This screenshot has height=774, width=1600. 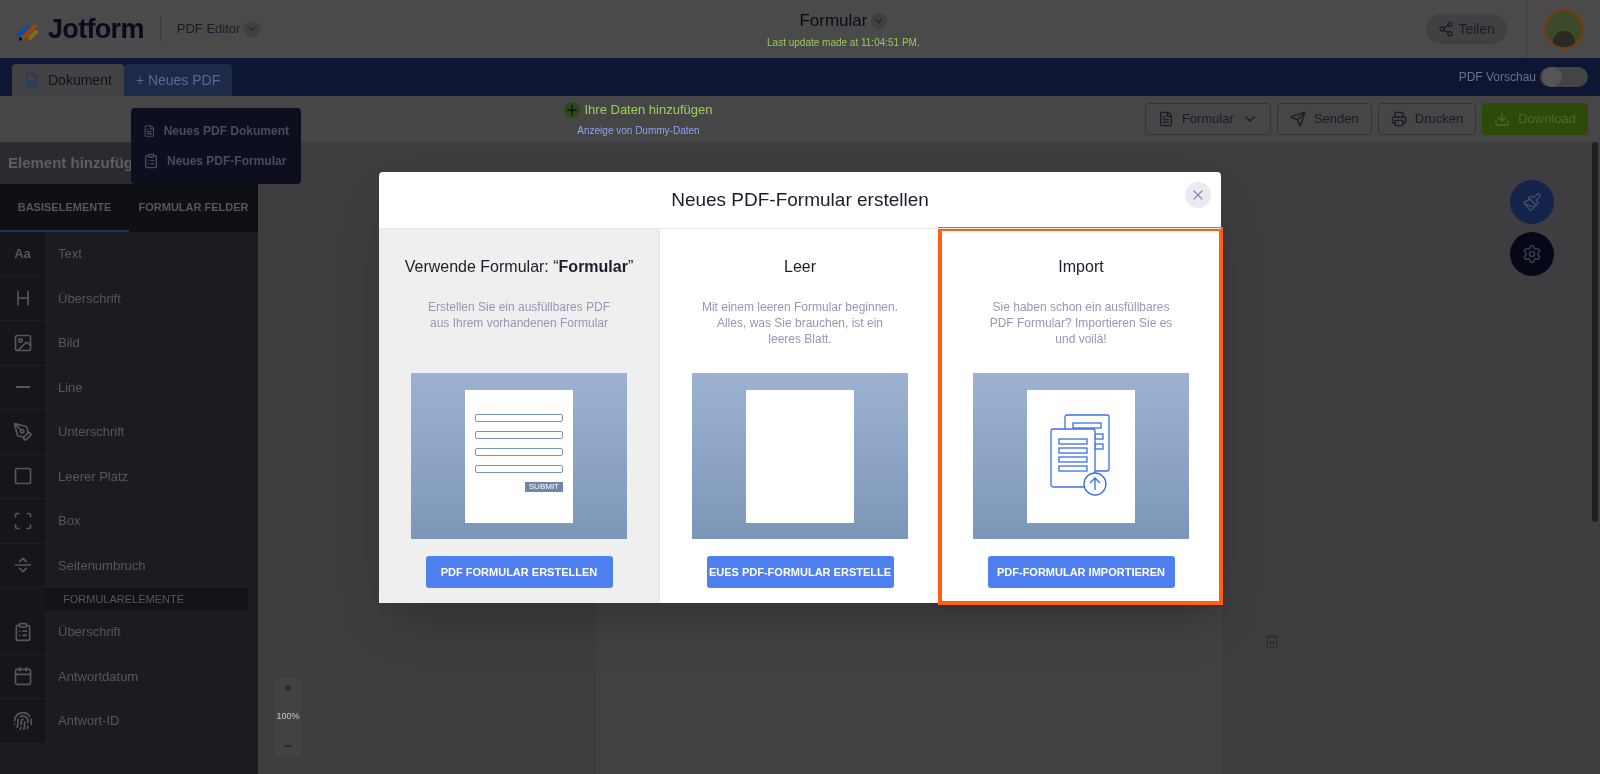 I want to click on option-description: Erstellen Sie ein ausfüllbares PDF aus Ihrem vorhandenen Formular, so click(x=519, y=315).